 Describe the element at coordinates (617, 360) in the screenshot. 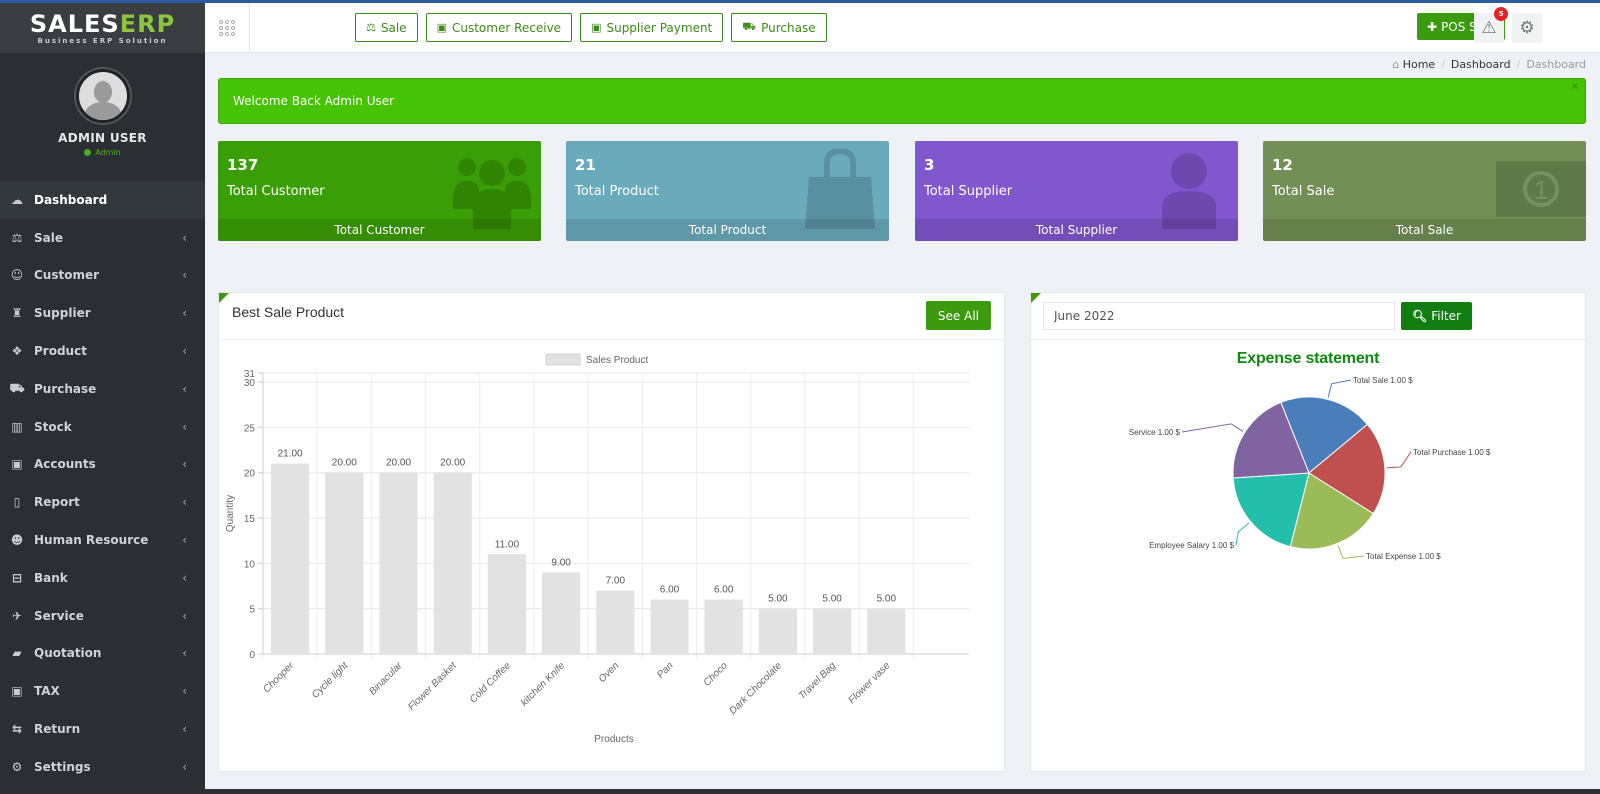

I see `legend-label: Sales Product` at that location.